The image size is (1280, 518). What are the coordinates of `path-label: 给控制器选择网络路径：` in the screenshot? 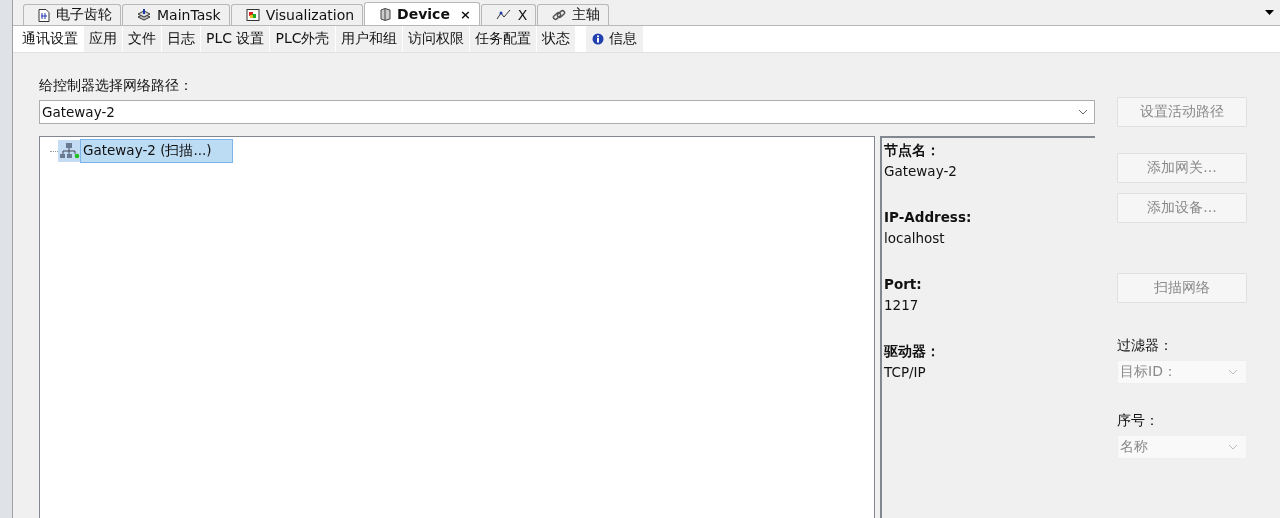 It's located at (116, 86).